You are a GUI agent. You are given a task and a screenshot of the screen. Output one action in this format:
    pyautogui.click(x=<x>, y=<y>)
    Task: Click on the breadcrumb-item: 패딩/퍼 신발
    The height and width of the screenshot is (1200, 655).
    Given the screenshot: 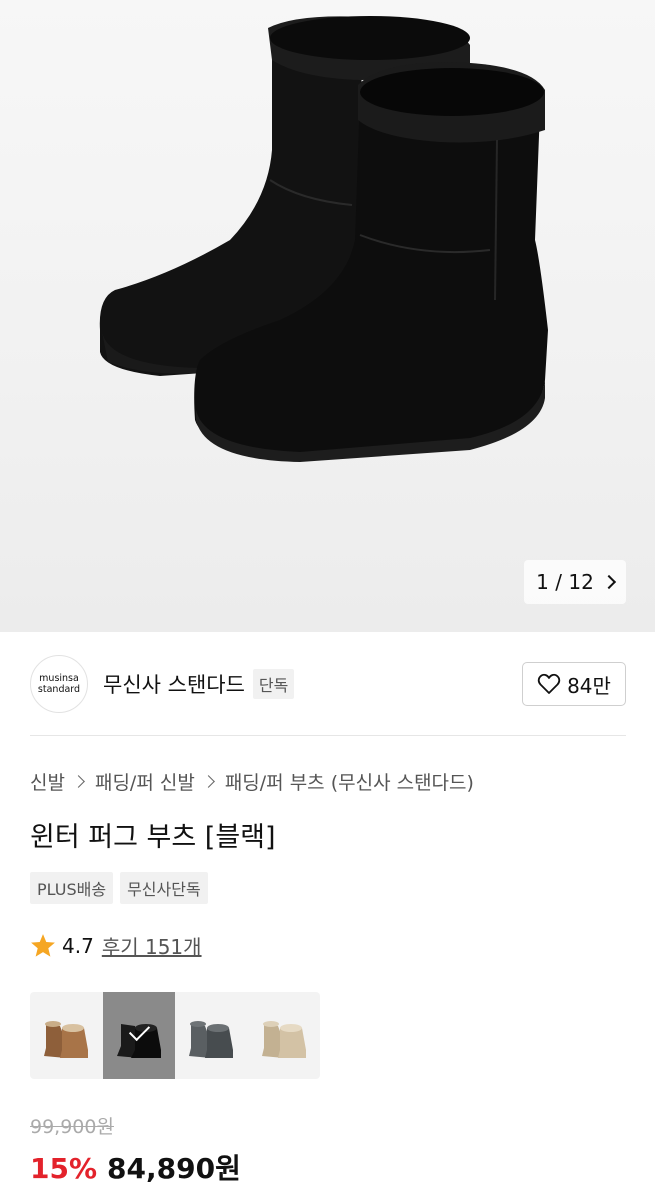 What is the action you would take?
    pyautogui.click(x=145, y=781)
    